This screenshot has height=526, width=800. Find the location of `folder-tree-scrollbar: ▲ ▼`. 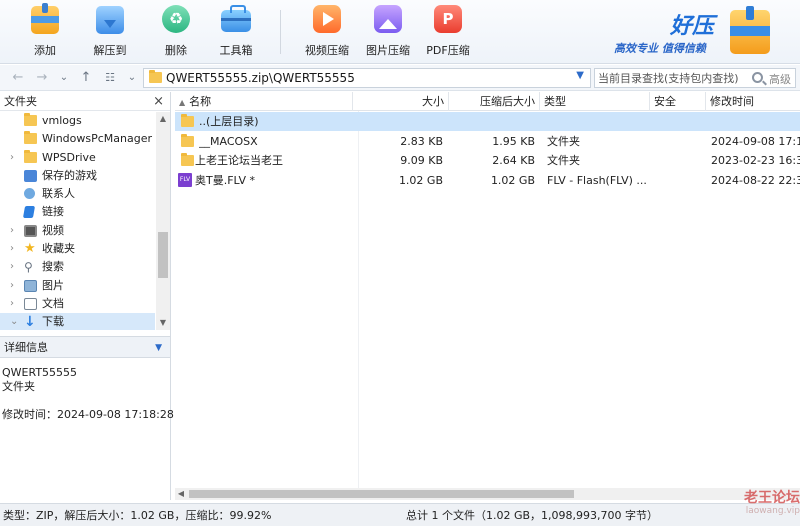

folder-tree-scrollbar: ▲ ▼ is located at coordinates (163, 221).